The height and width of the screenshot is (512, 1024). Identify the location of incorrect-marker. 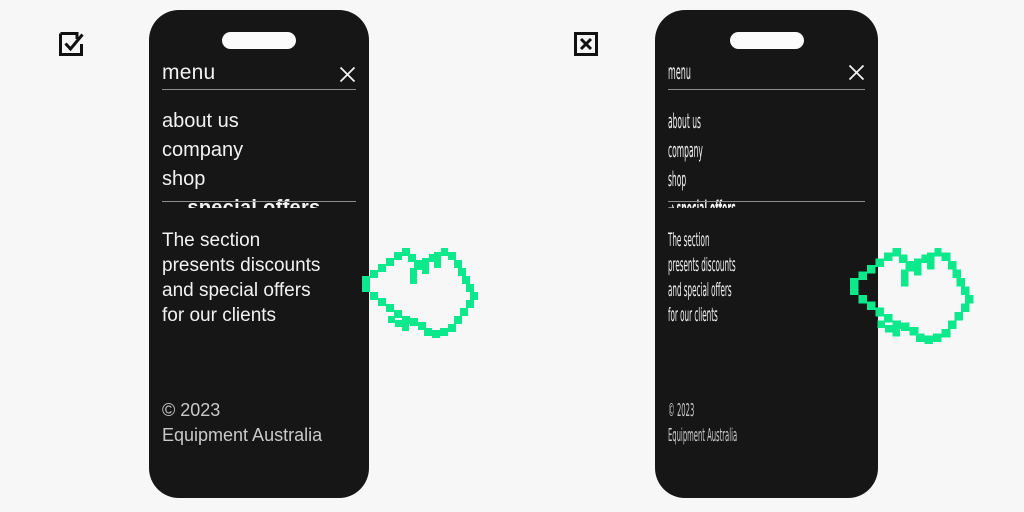
(586, 44).